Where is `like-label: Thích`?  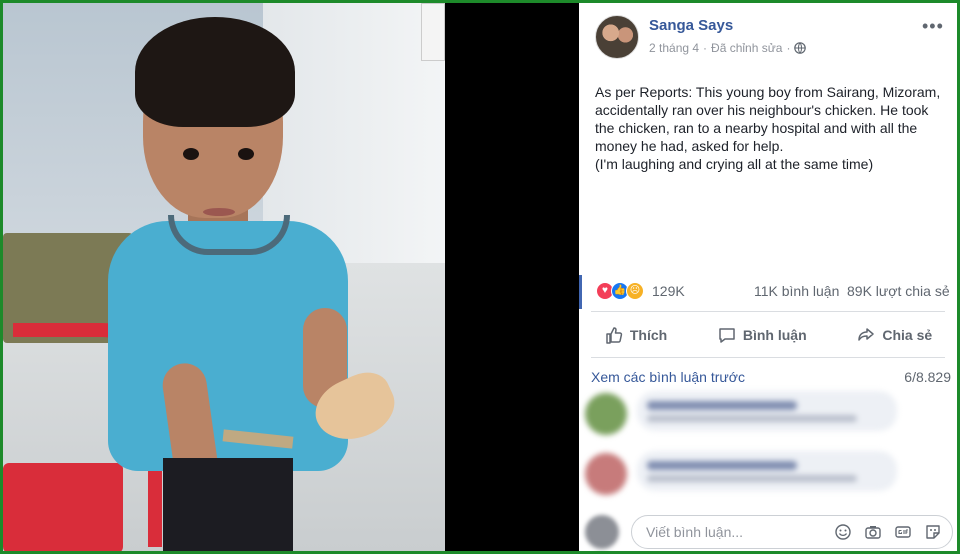
like-label: Thích is located at coordinates (648, 335).